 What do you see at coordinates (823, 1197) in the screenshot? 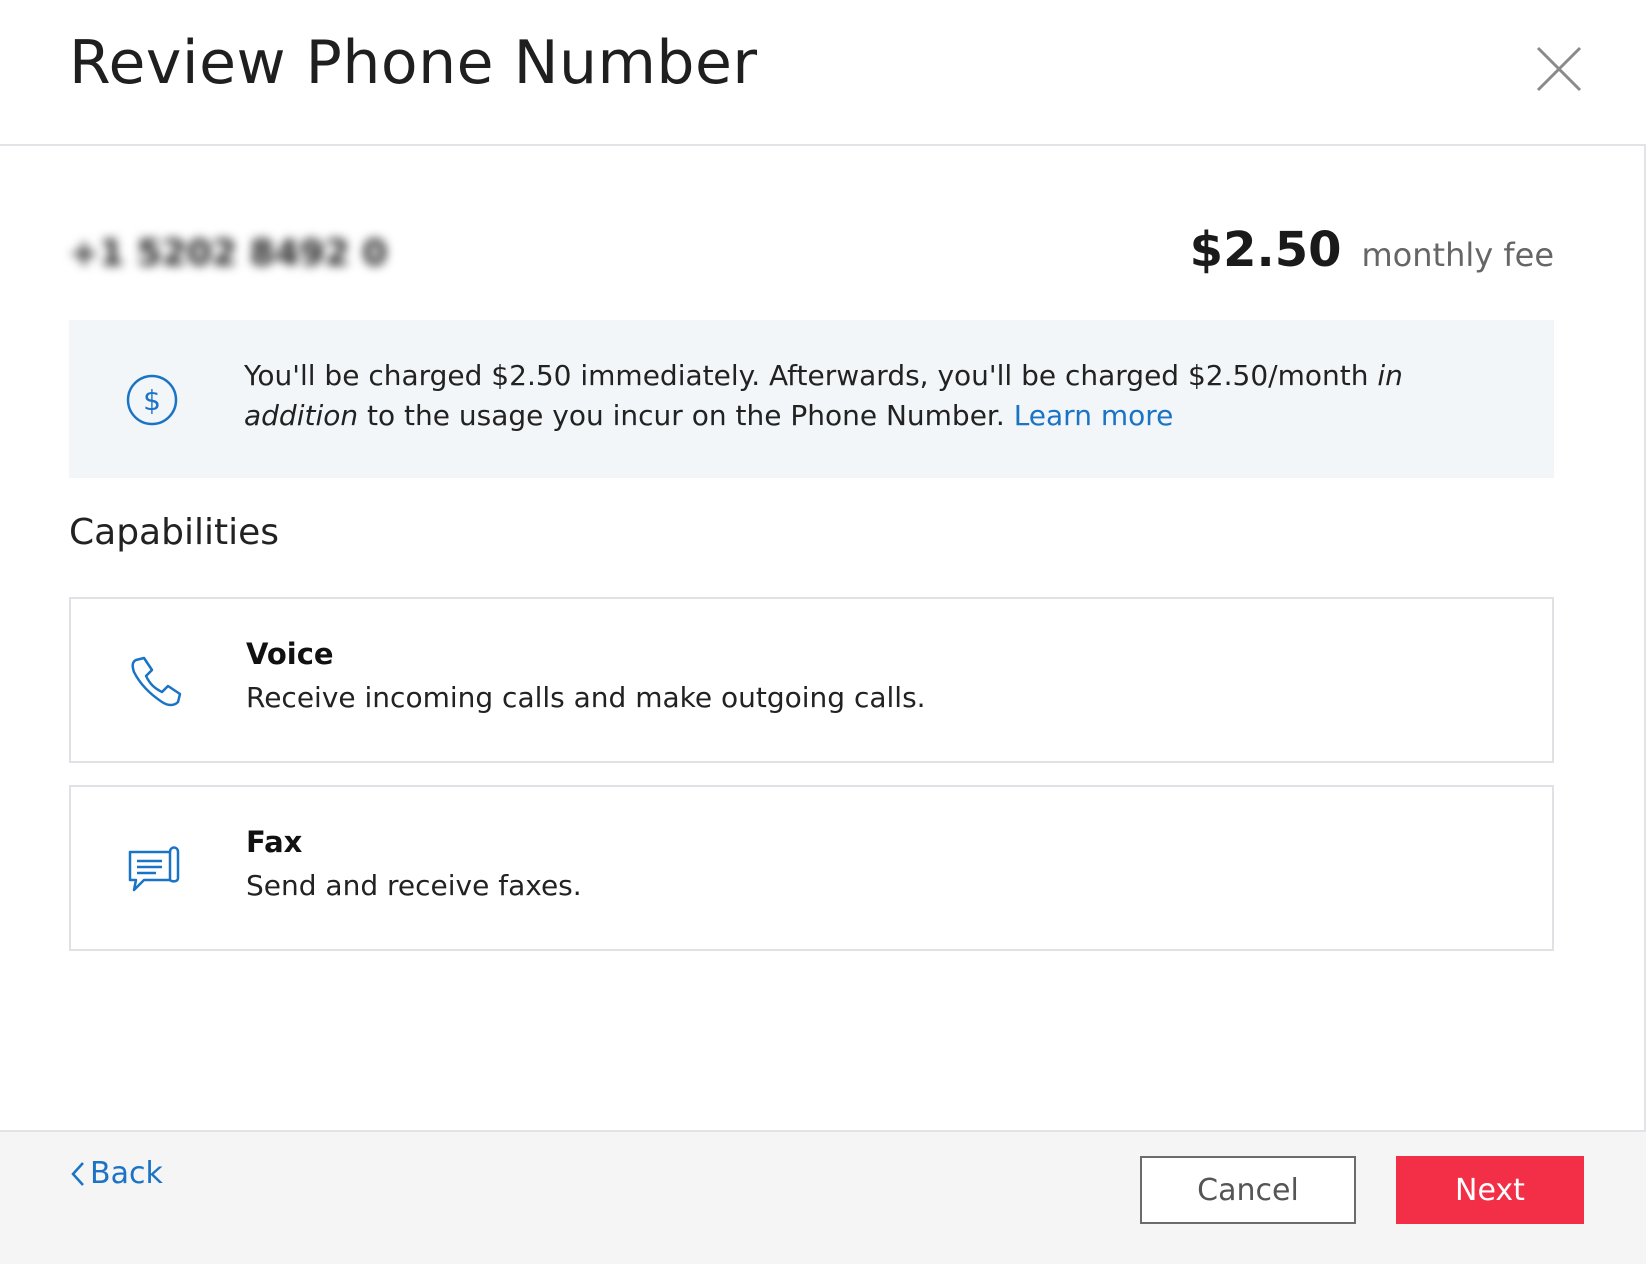
I see `modal-footer: Back Cancel Next` at bounding box center [823, 1197].